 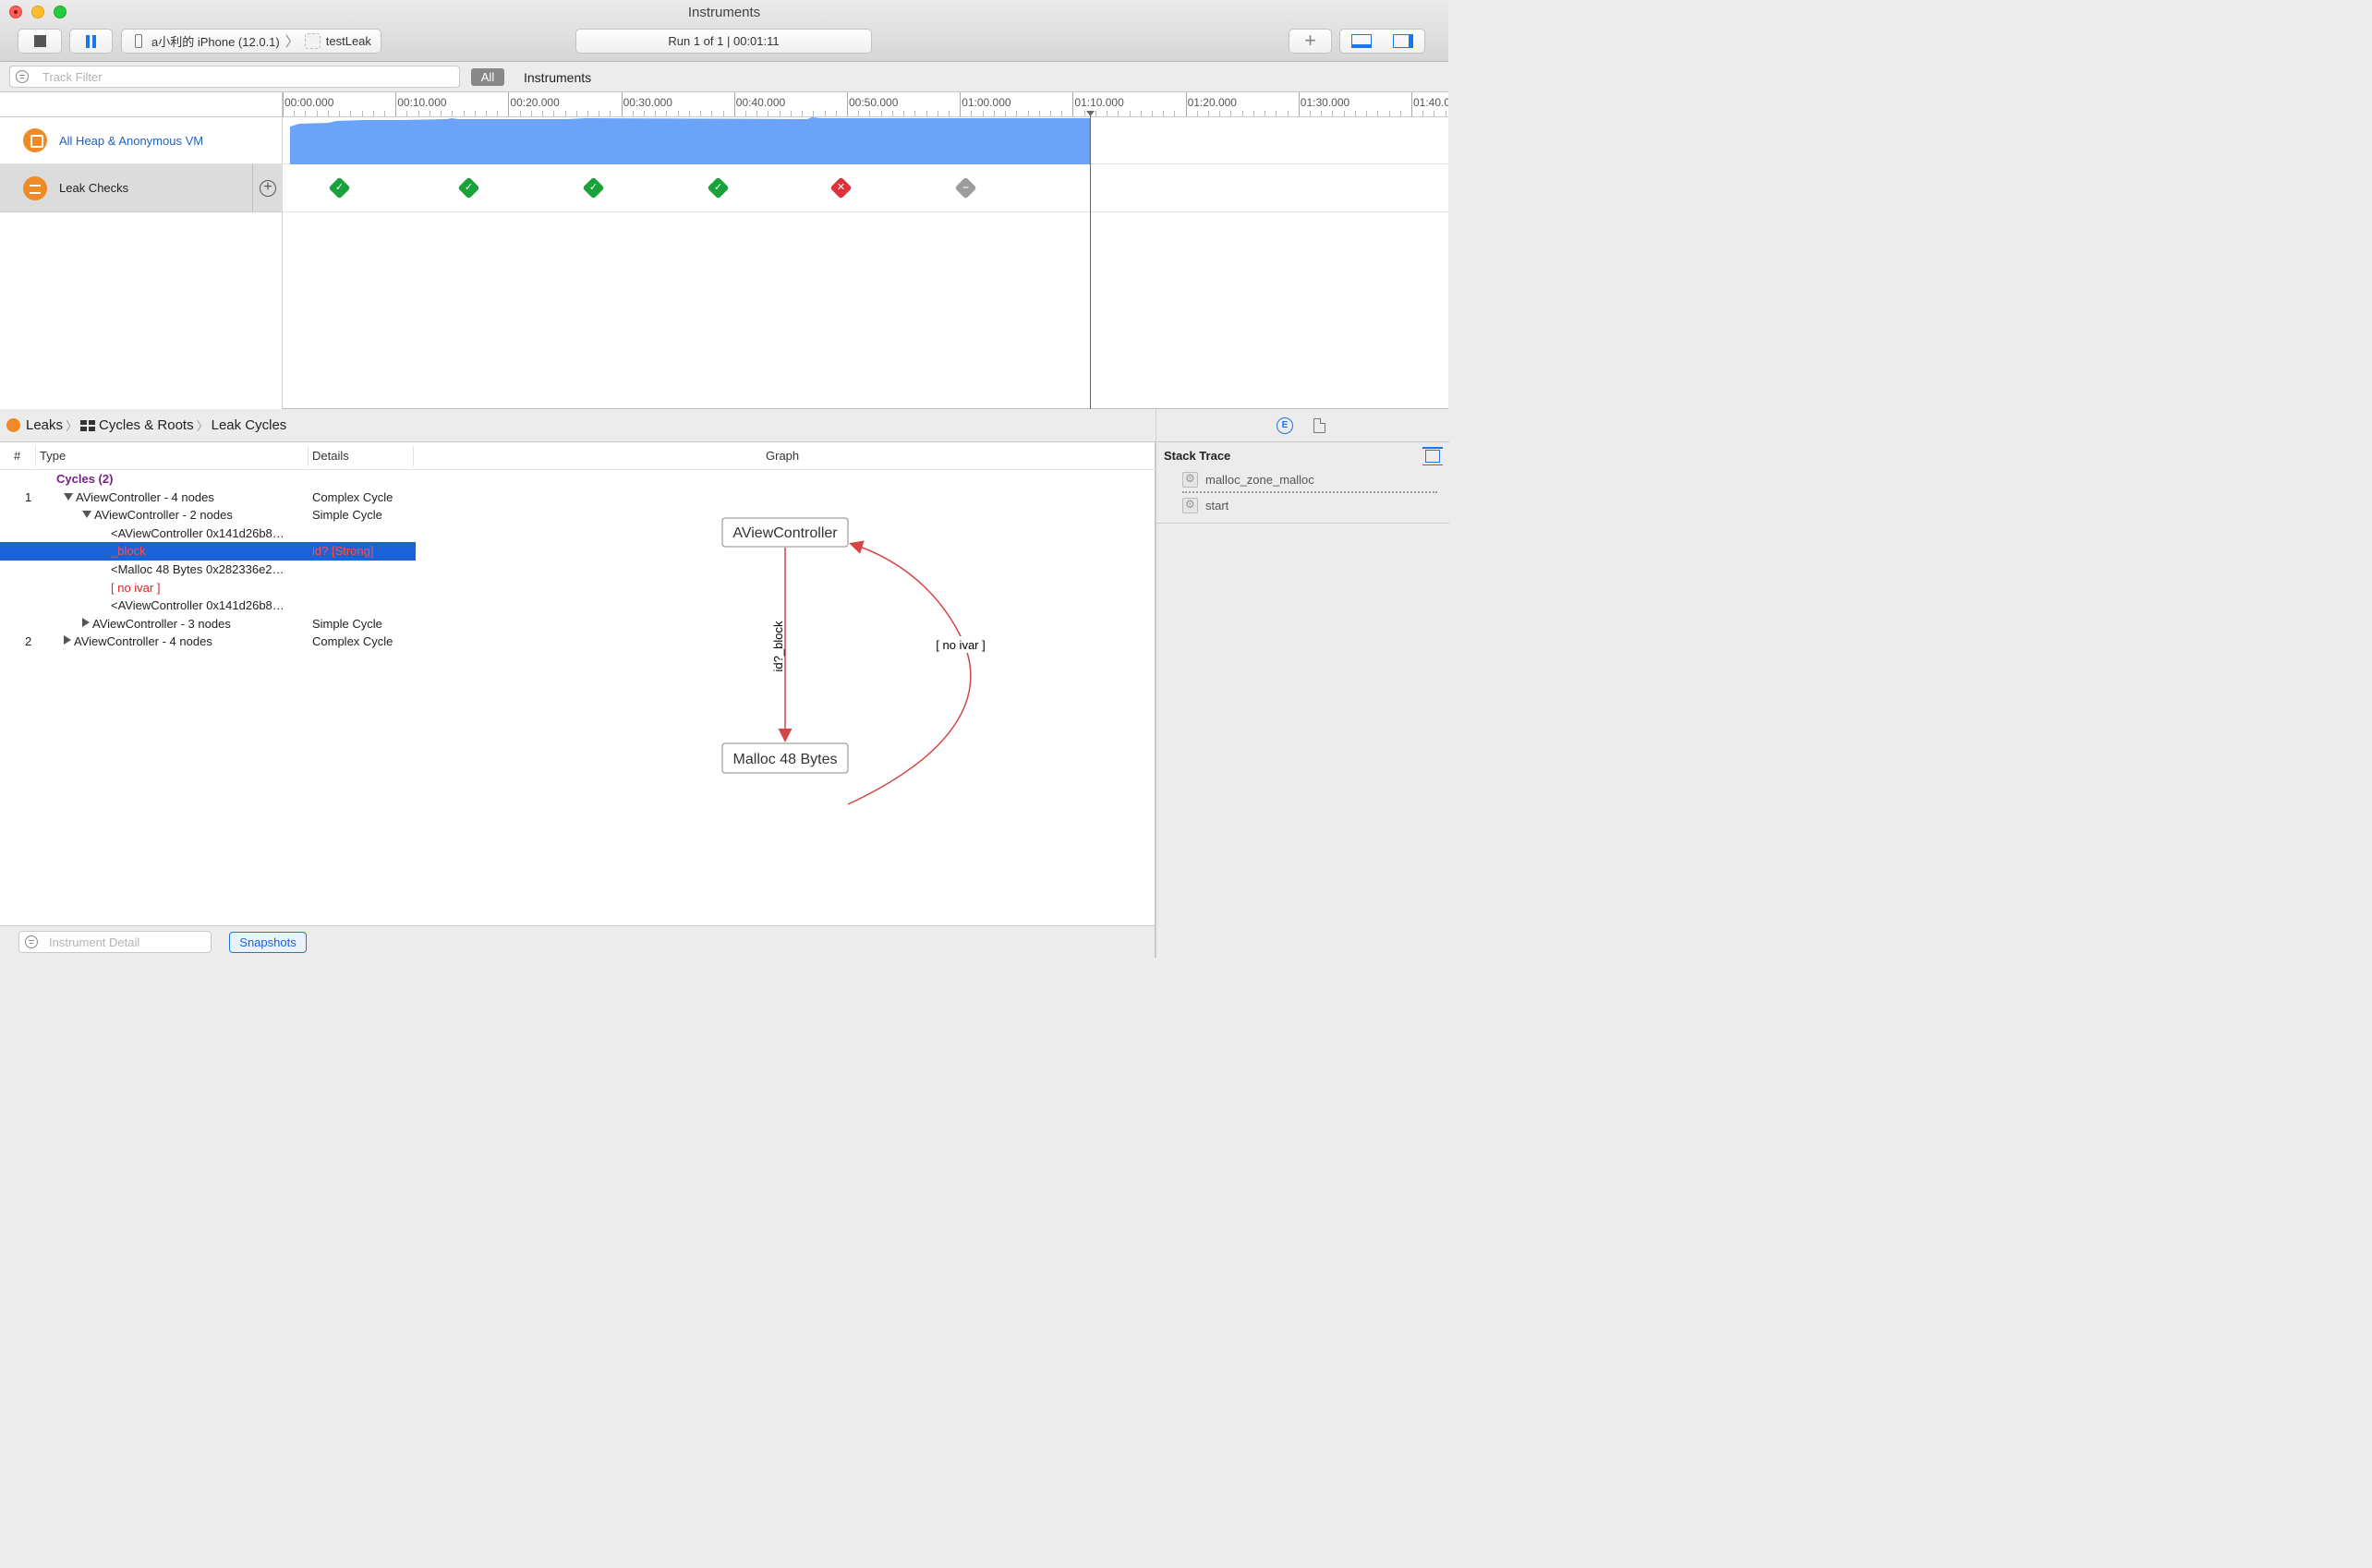 What do you see at coordinates (987, 103) in the screenshot?
I see `ruler-tick-label: 01:00.000` at bounding box center [987, 103].